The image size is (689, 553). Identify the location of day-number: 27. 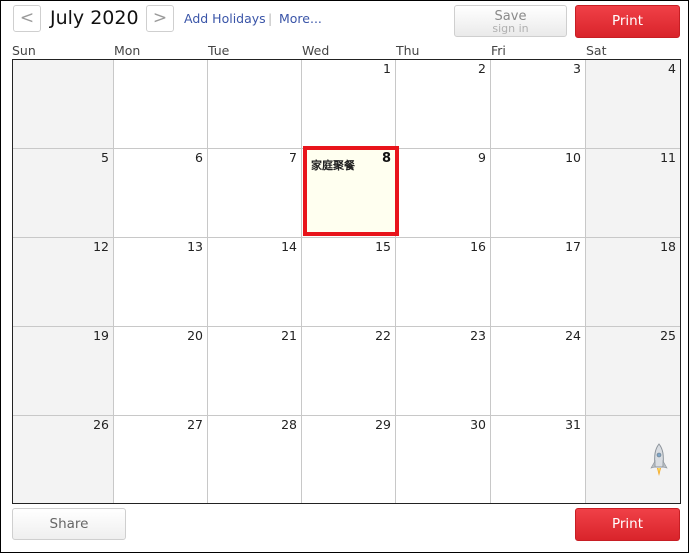
(183, 424).